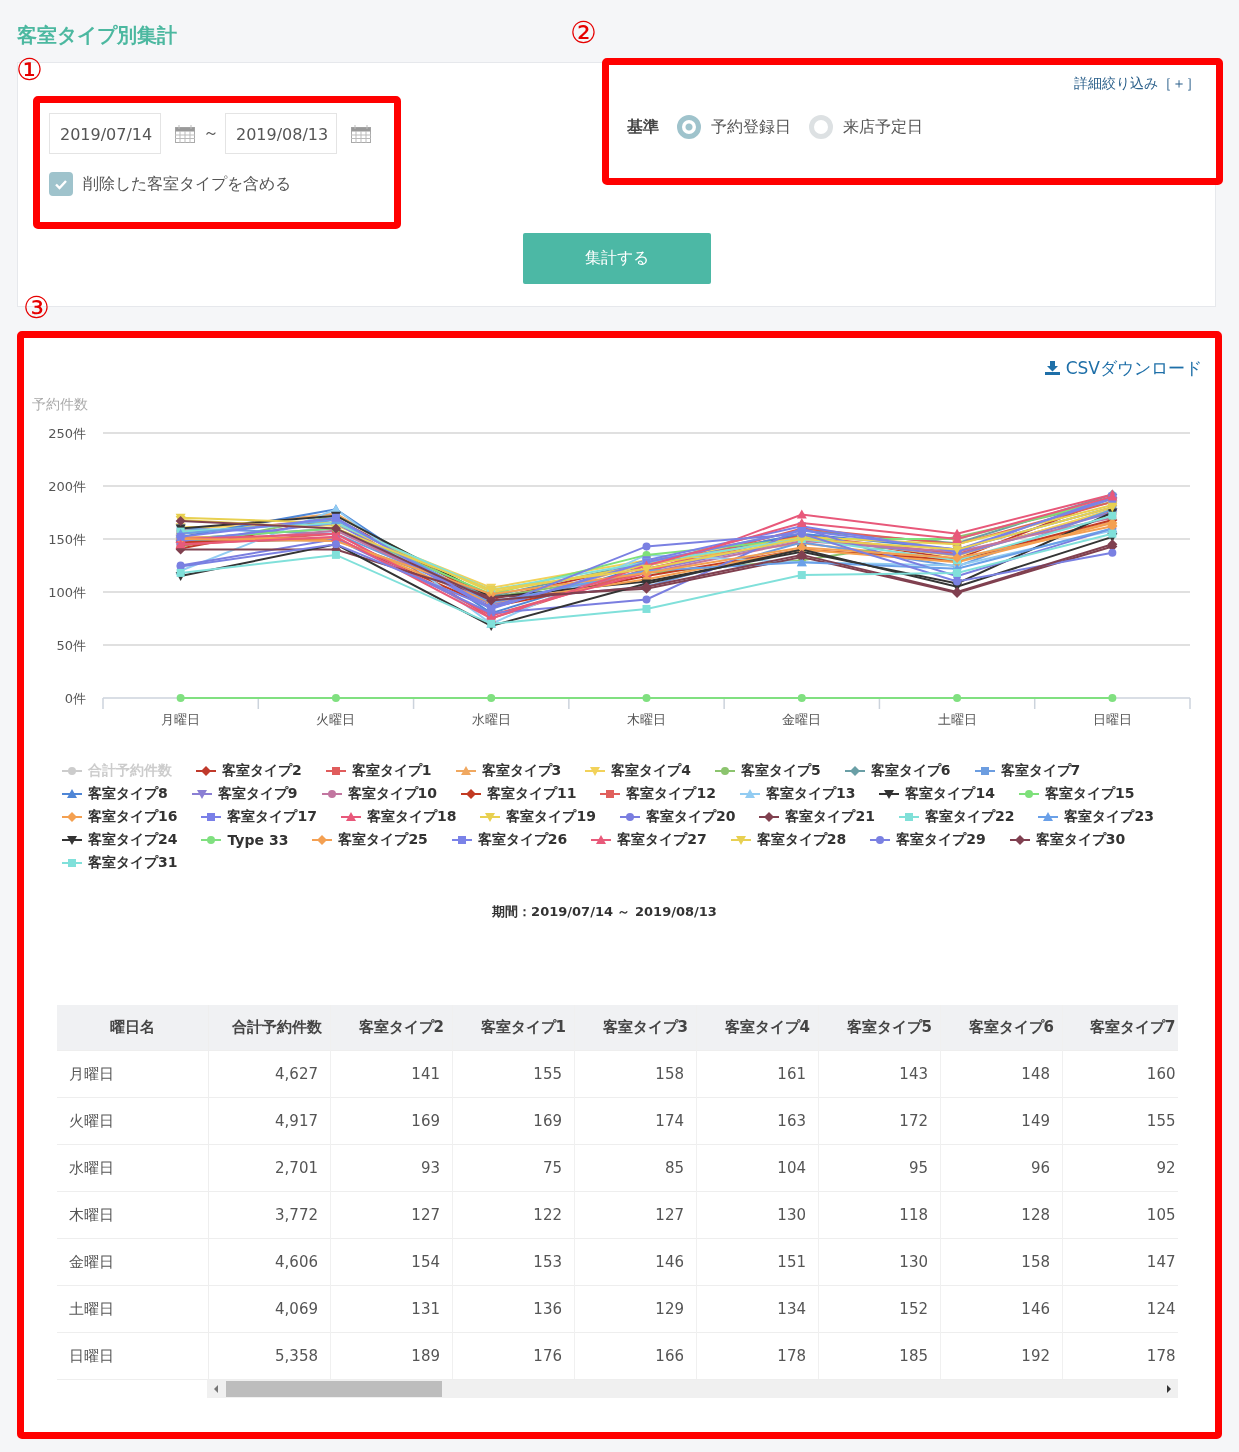 This screenshot has width=1239, height=1452. What do you see at coordinates (604, 912) in the screenshot?
I see `chart-caption: 期間：2019/07/14 ～ 2019/08/13` at bounding box center [604, 912].